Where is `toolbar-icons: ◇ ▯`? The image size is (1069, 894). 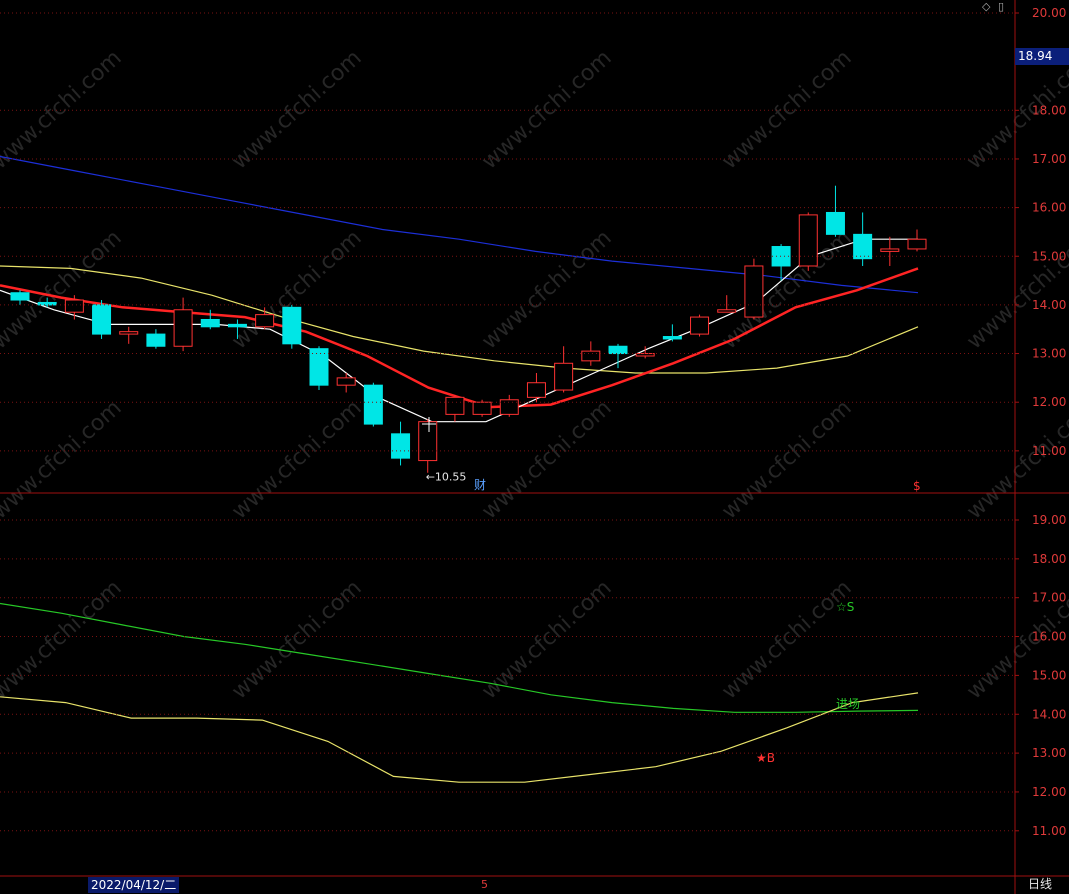 toolbar-icons: ◇ ▯ is located at coordinates (994, 6).